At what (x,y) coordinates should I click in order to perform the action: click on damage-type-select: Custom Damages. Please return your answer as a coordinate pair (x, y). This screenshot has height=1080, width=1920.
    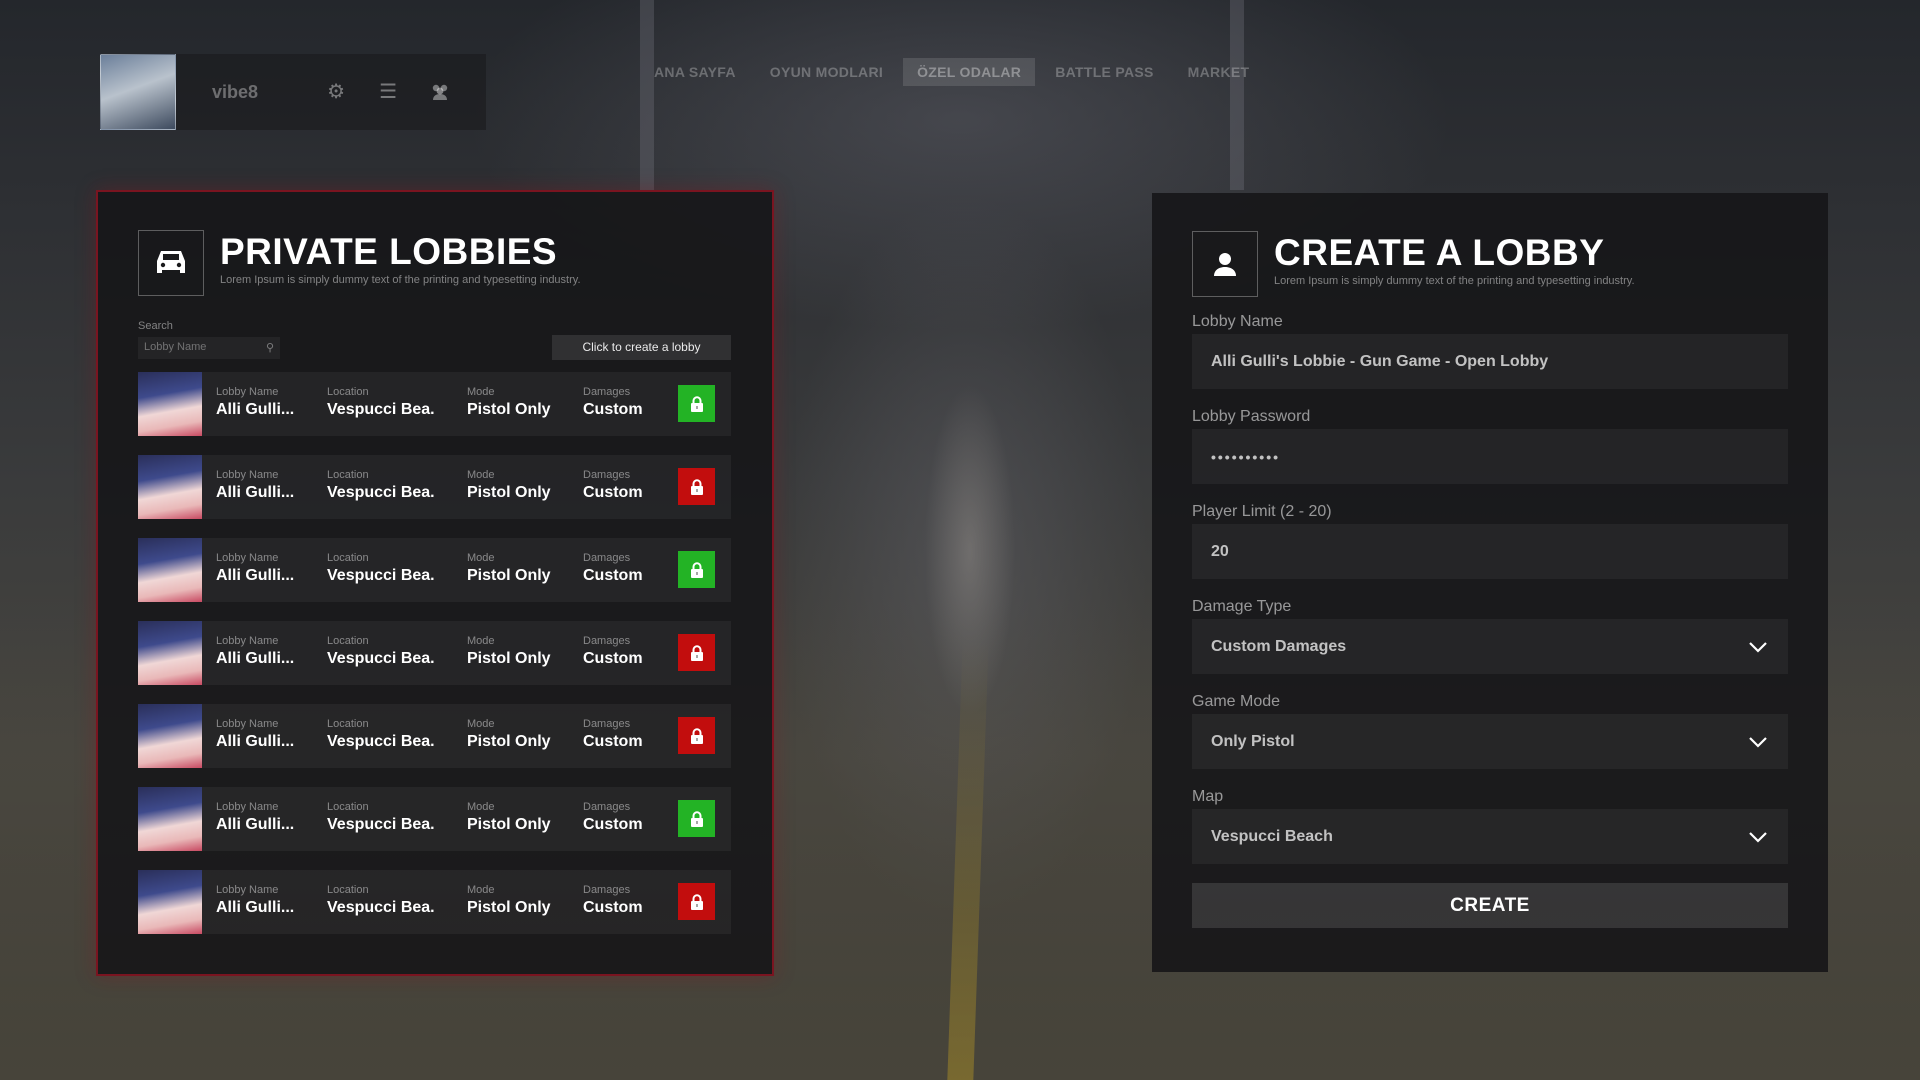
    Looking at the image, I should click on (1490, 646).